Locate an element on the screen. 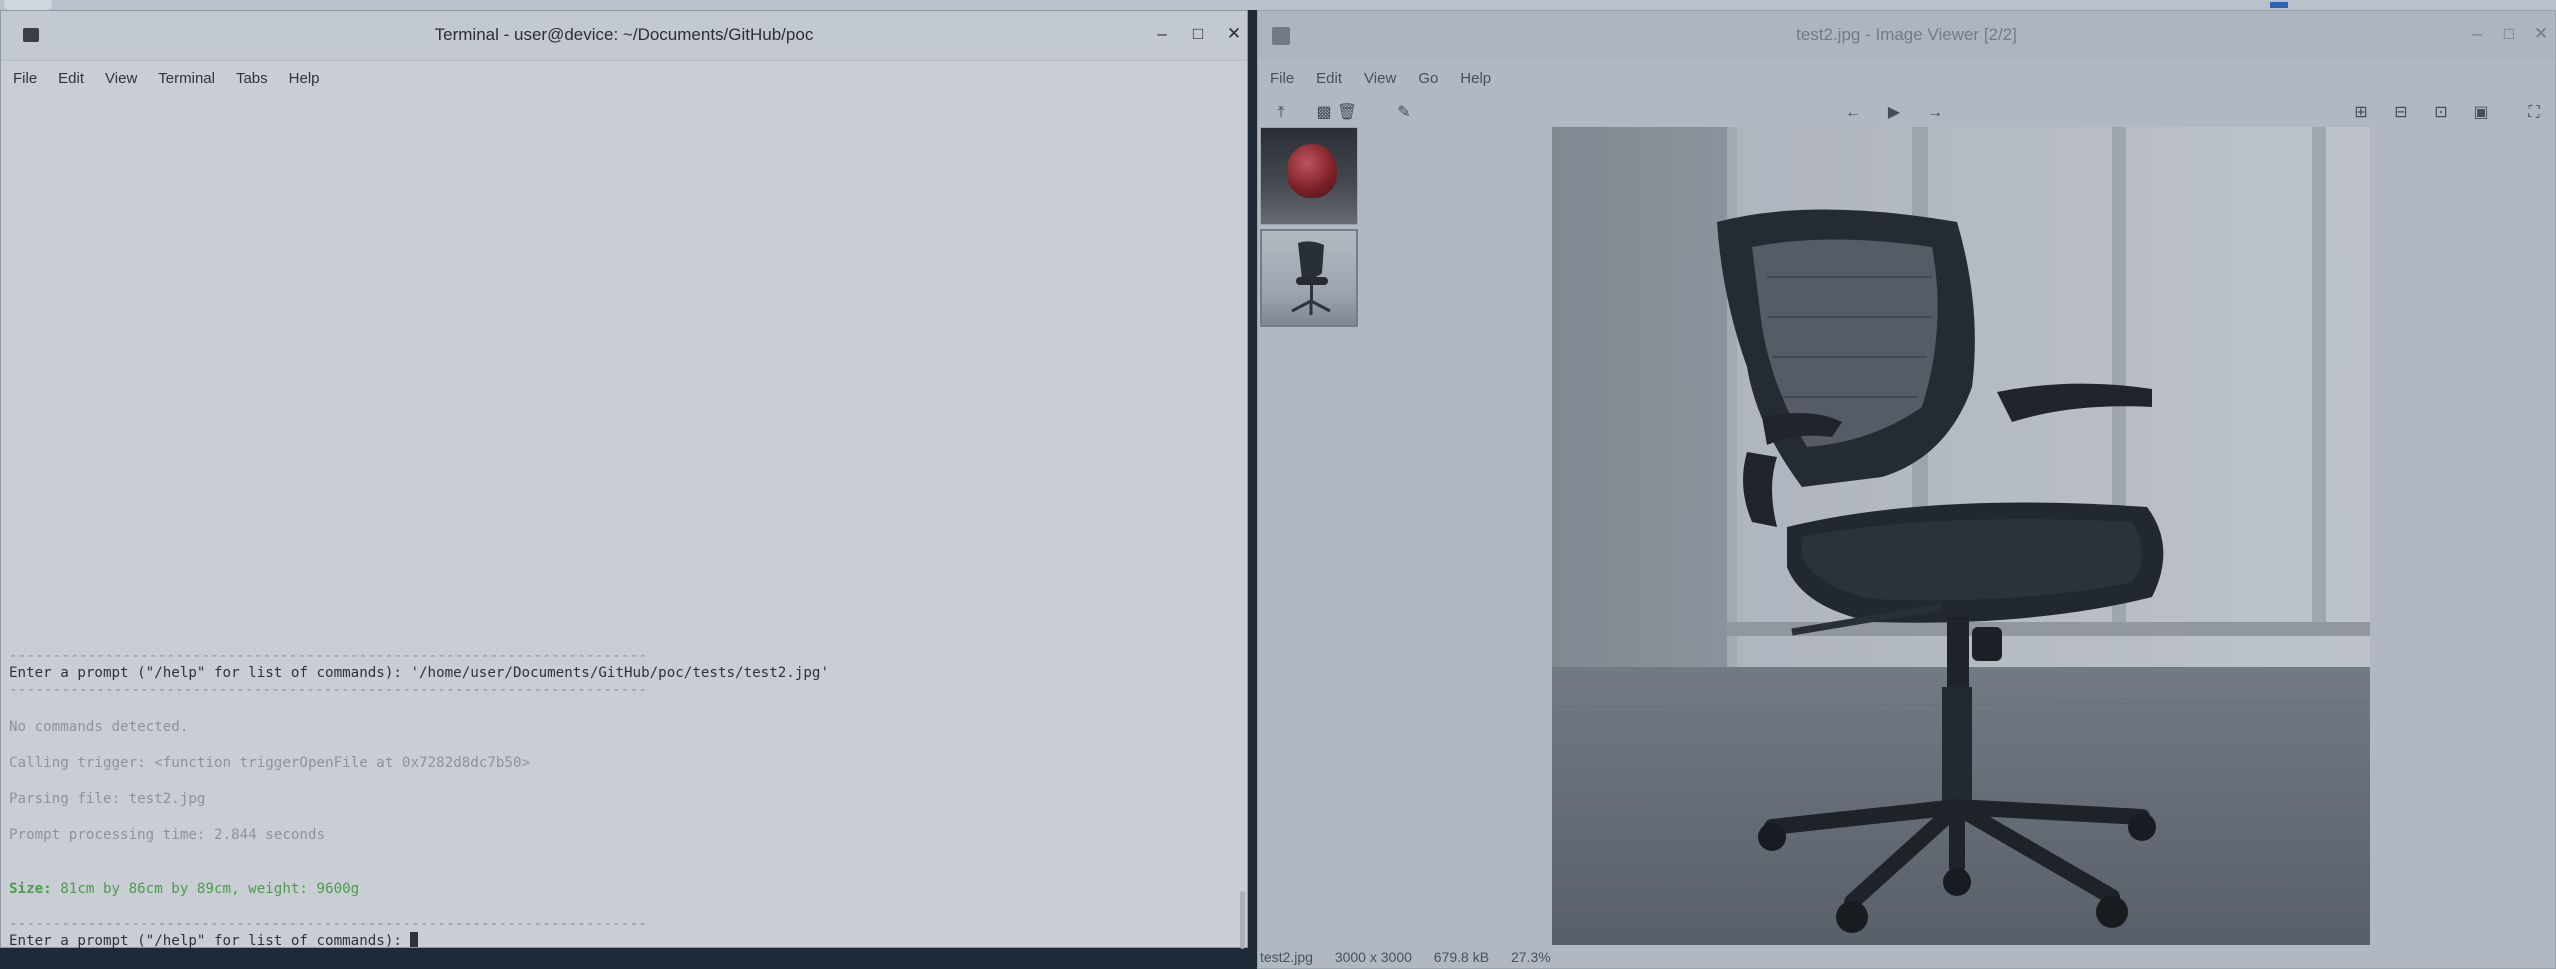 Image resolution: width=2556 pixels, height=969 pixels. zoom-out-icon: ⊟ is located at coordinates (2401, 113).